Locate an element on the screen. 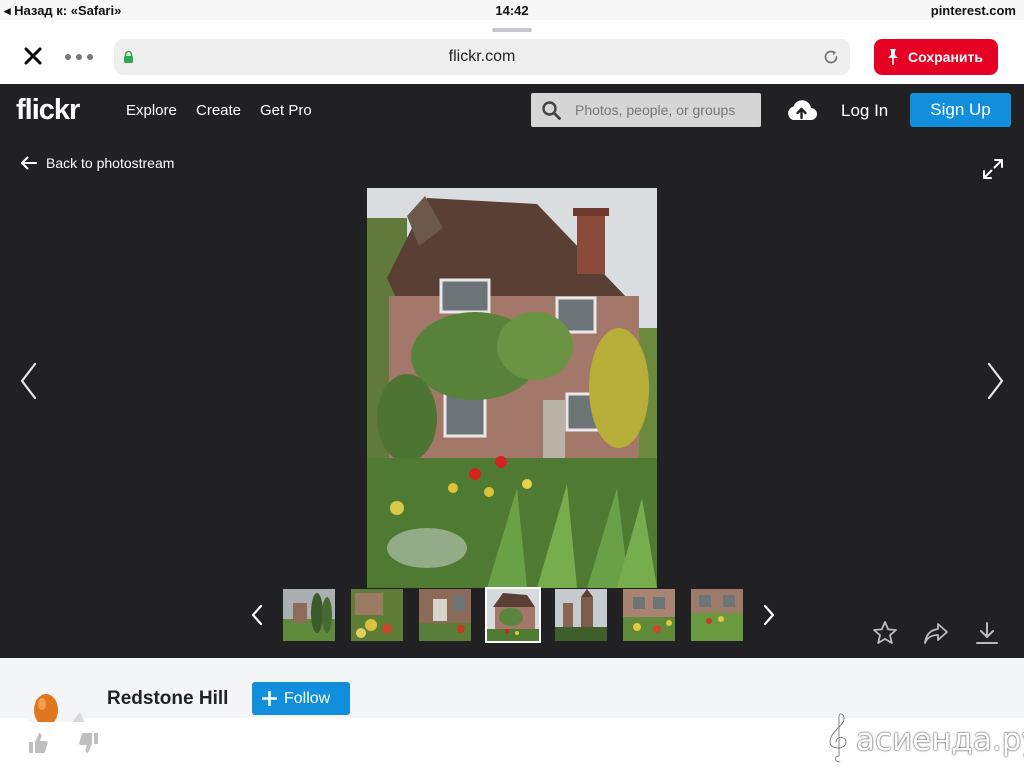  download-icon is located at coordinates (987, 633).